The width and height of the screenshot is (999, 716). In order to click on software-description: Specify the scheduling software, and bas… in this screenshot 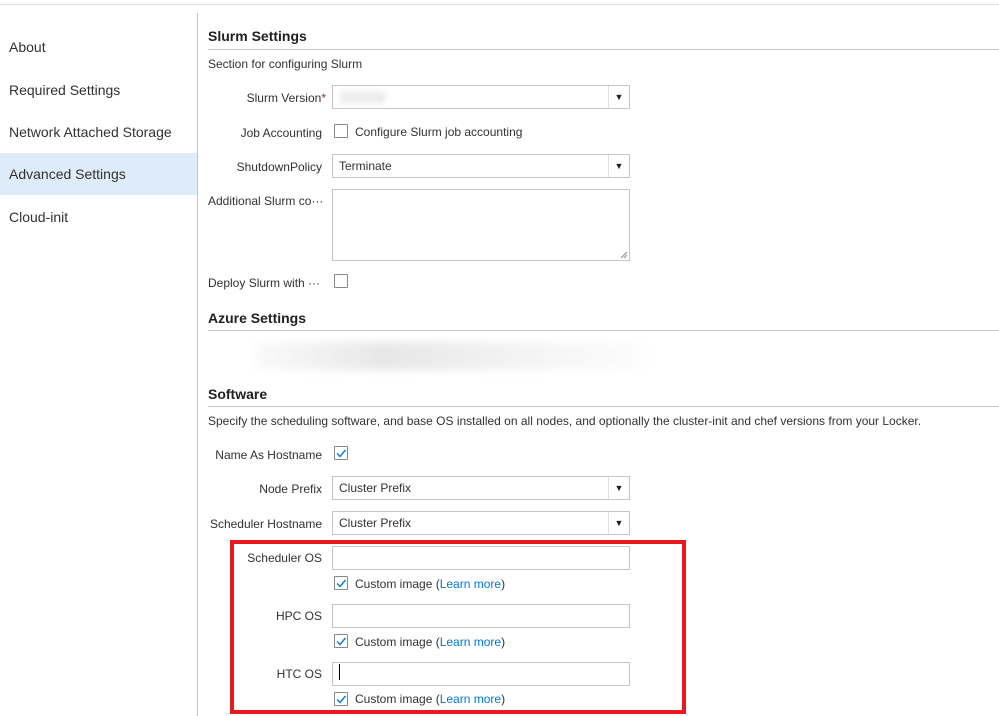, I will do `click(565, 421)`.